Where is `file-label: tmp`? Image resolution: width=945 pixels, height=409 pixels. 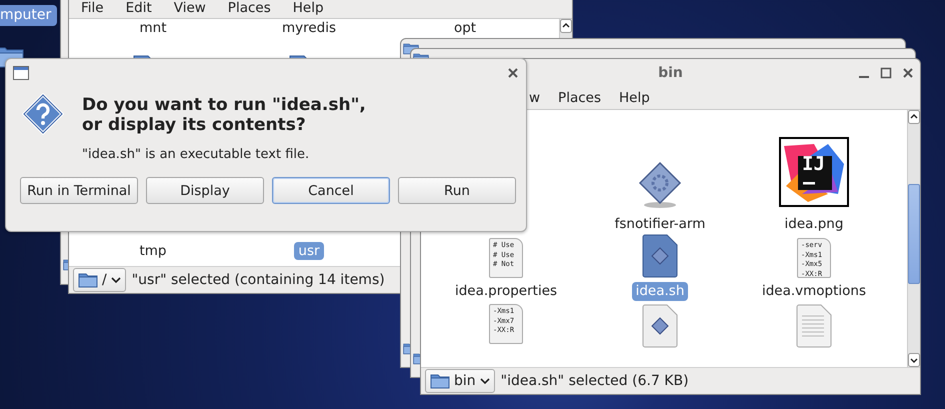
file-label: tmp is located at coordinates (152, 251).